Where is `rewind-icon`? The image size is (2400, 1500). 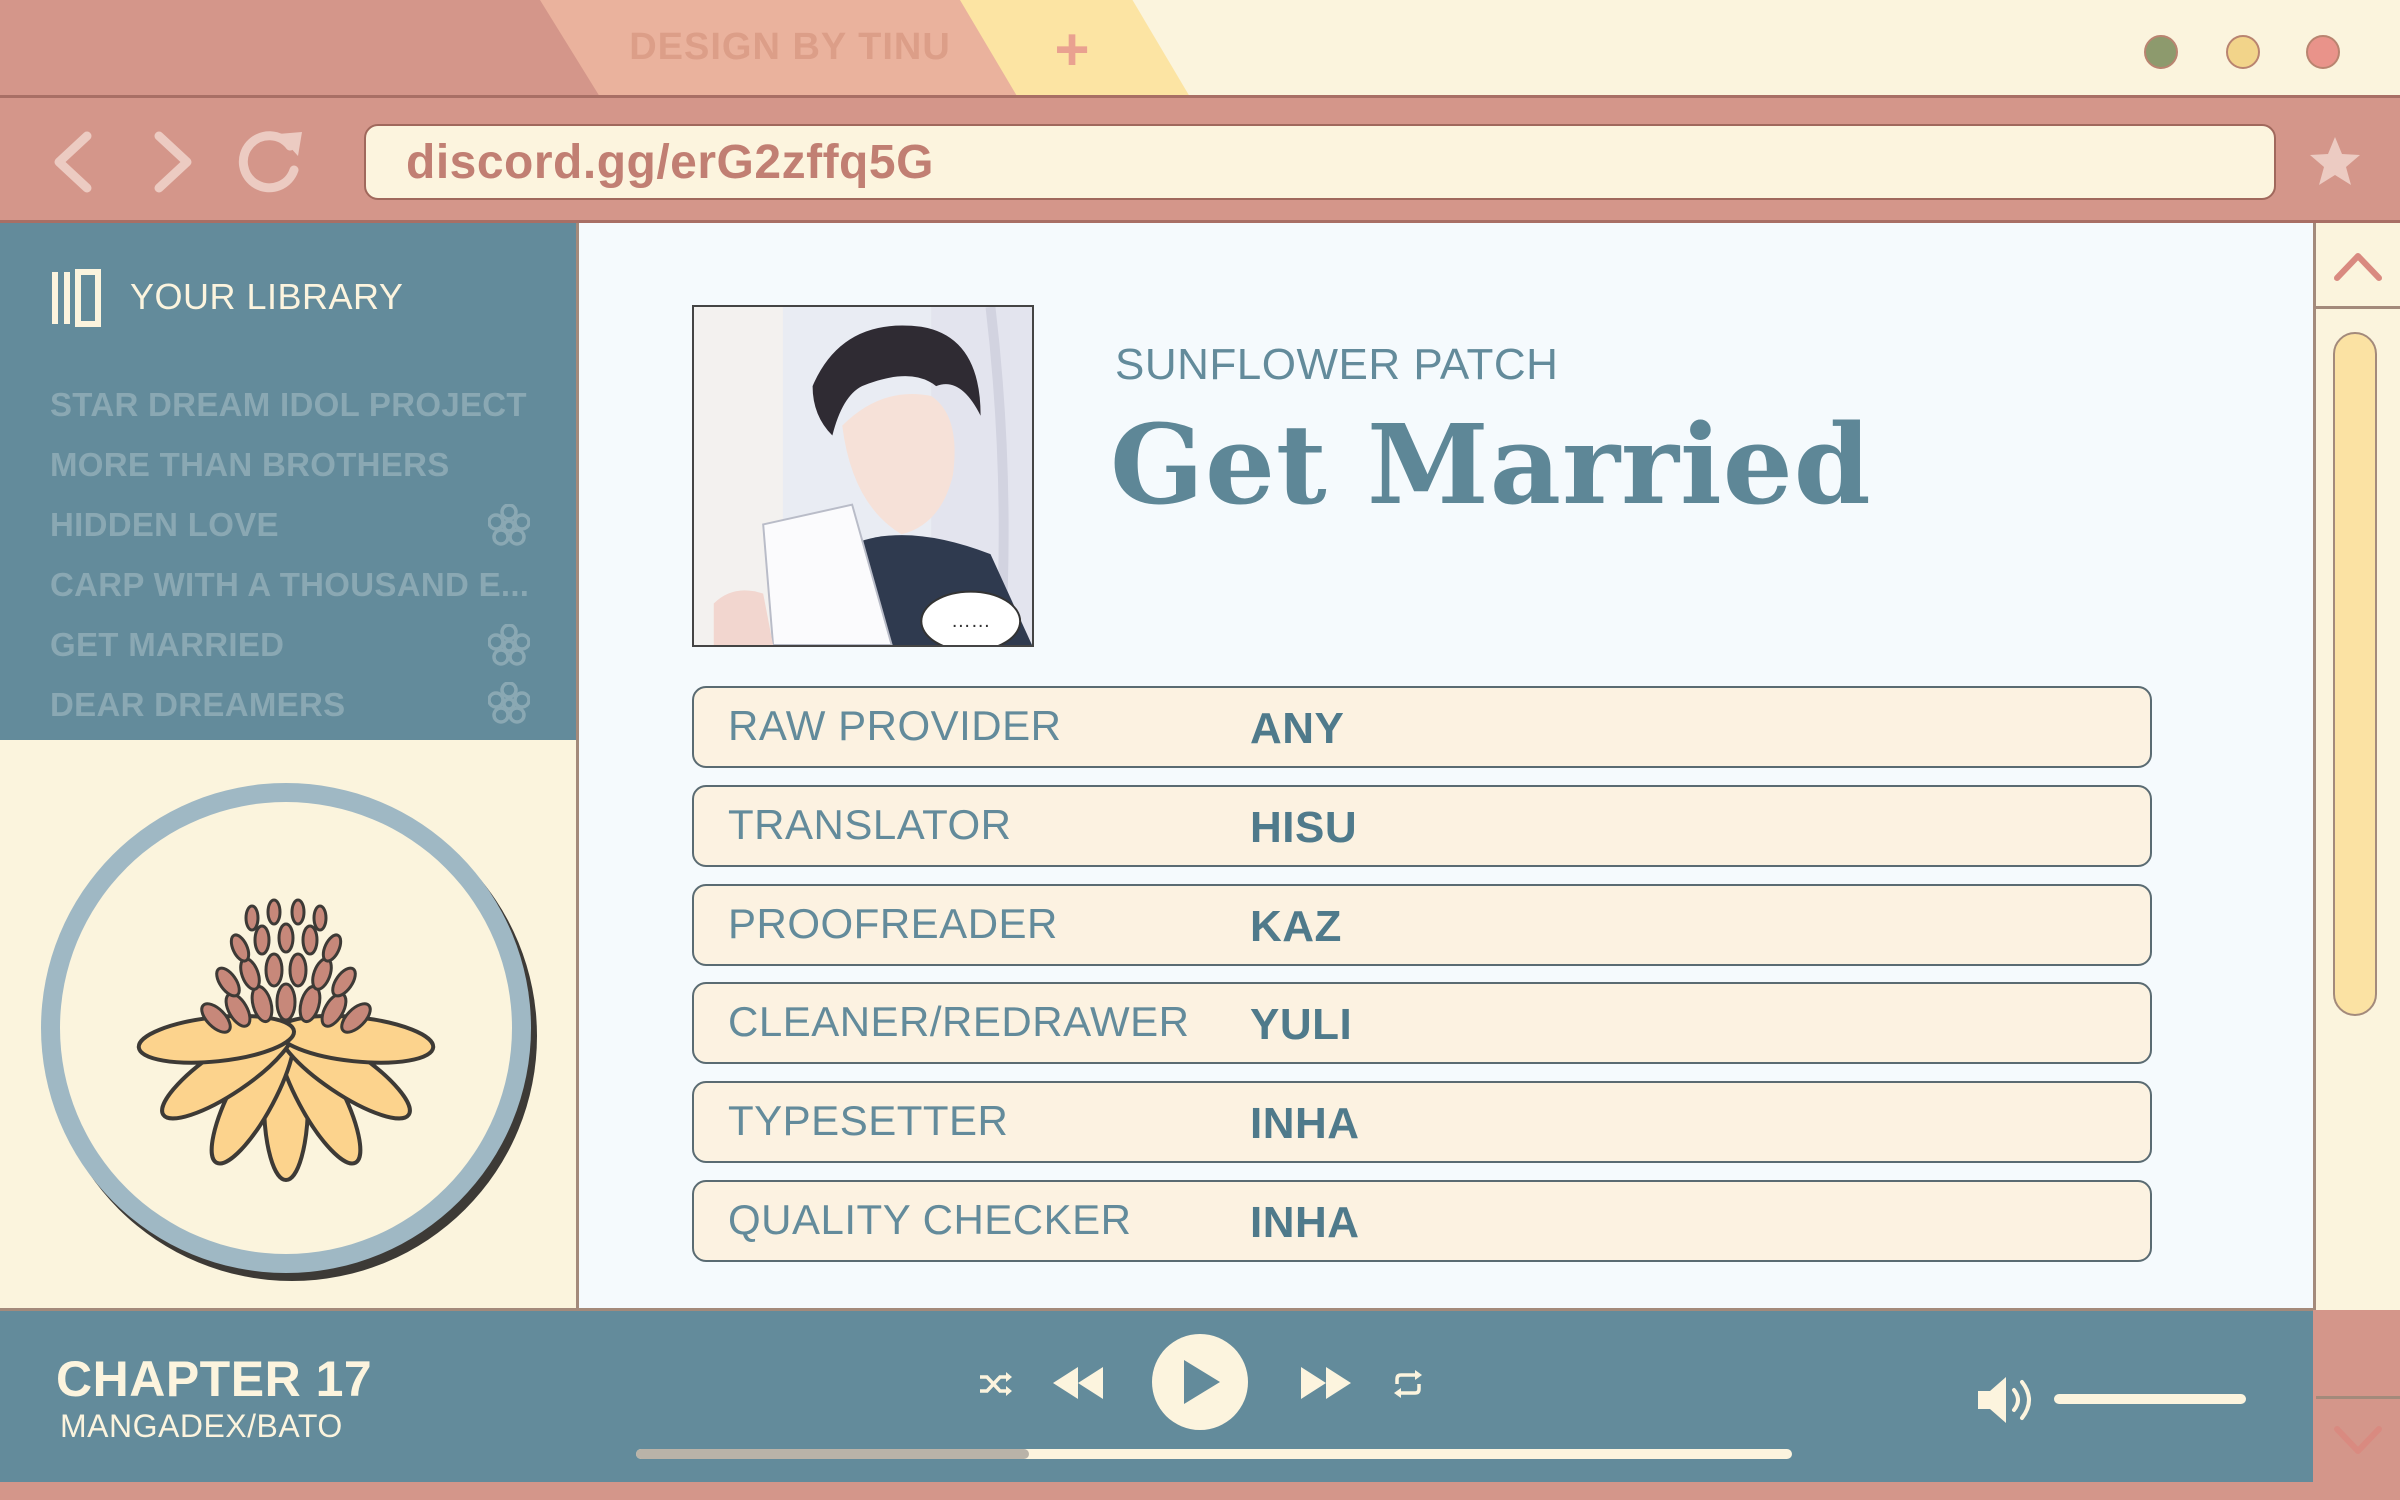 rewind-icon is located at coordinates (1078, 1383).